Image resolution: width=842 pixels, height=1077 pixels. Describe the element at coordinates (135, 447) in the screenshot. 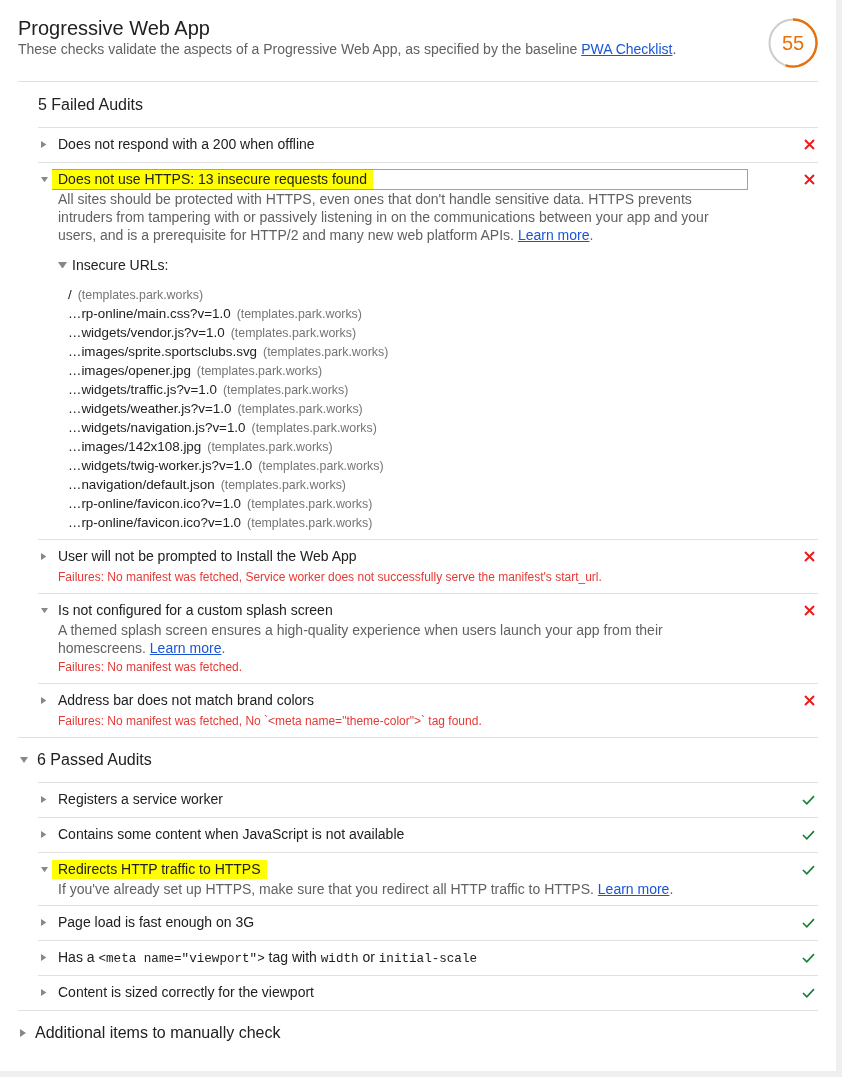

I see `url-text: …images/142x108.jpg` at that location.